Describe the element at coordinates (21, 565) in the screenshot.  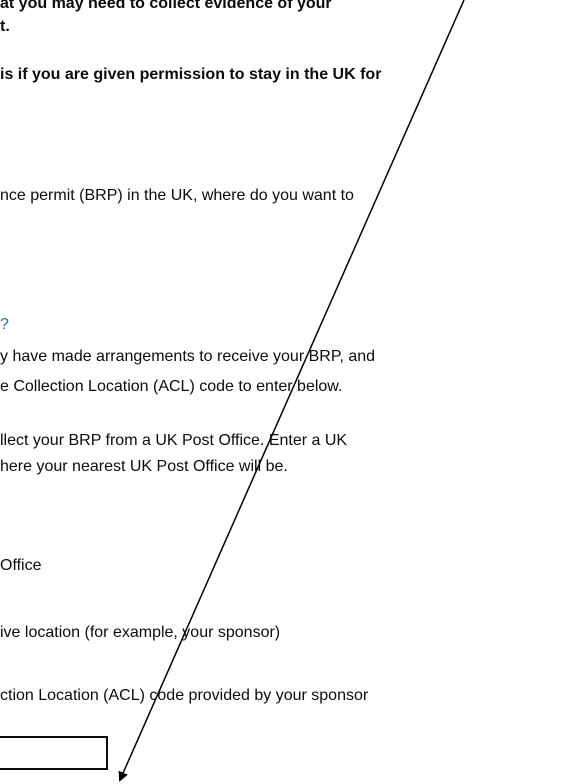
I see `option-post-office-label: Office` at that location.